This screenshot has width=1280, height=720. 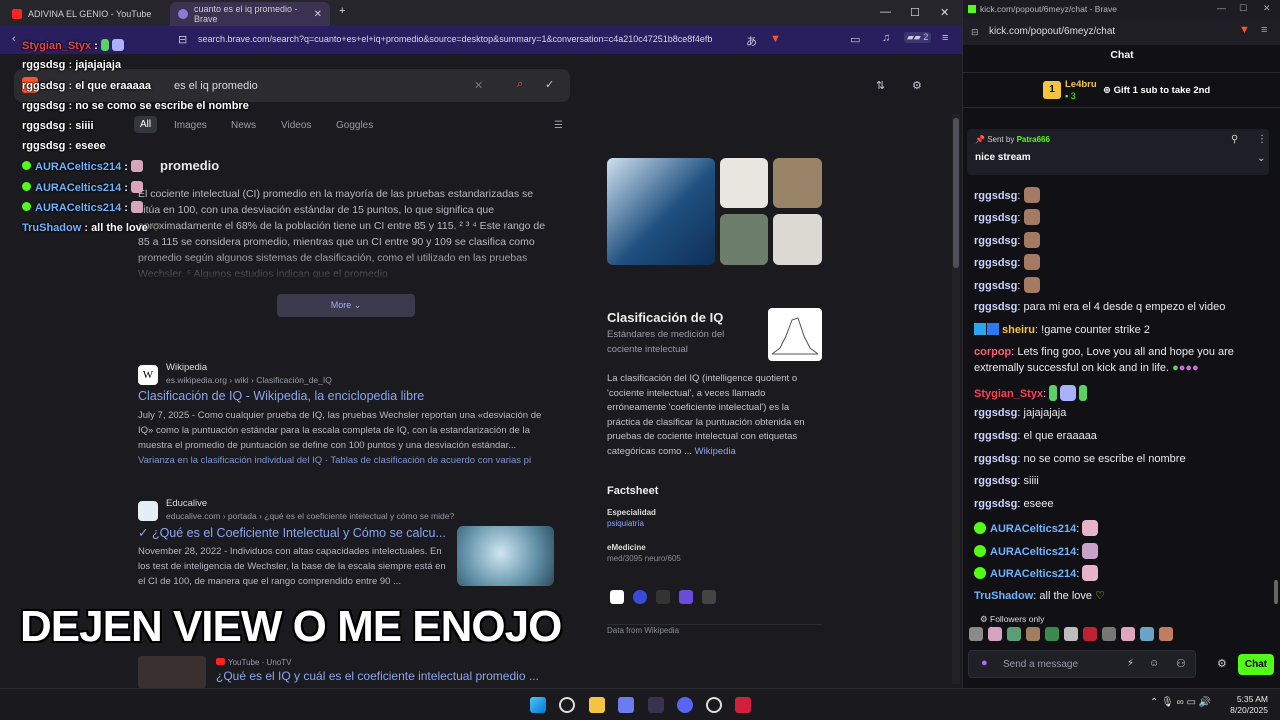 What do you see at coordinates (296, 125) in the screenshot?
I see `tab-videos: Videos` at bounding box center [296, 125].